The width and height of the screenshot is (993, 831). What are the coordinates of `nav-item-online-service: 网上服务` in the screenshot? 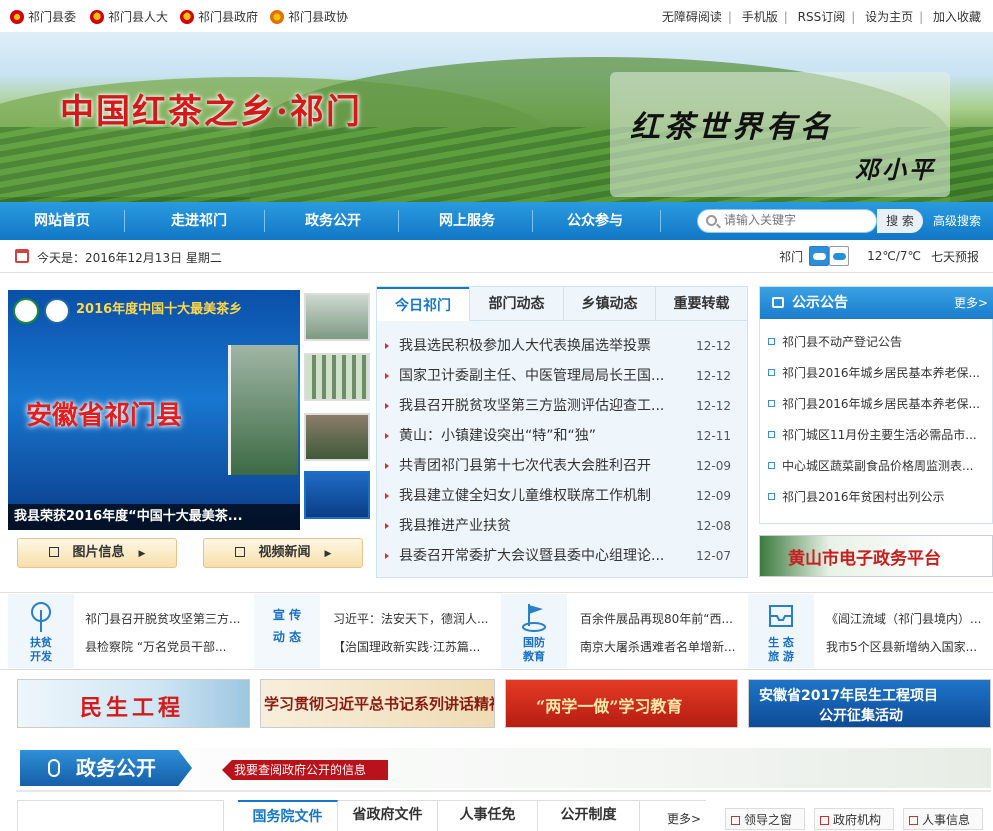 It's located at (467, 221).